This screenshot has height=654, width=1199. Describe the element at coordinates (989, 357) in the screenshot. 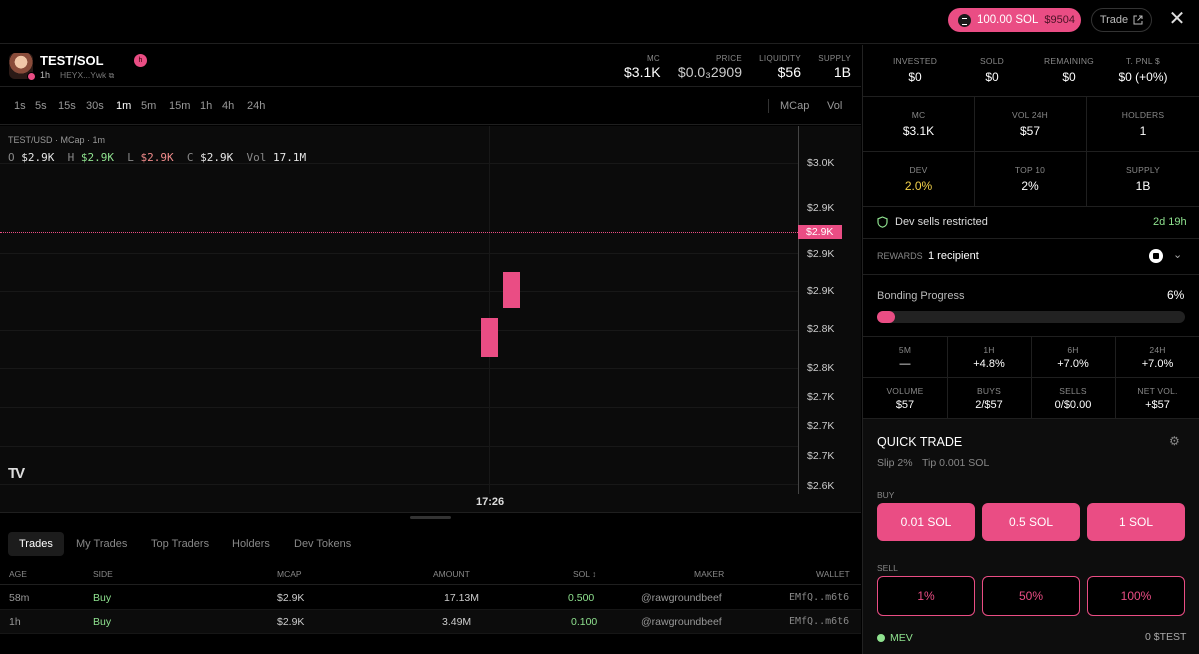

I see `change-1h: 1H +4.8%` at that location.